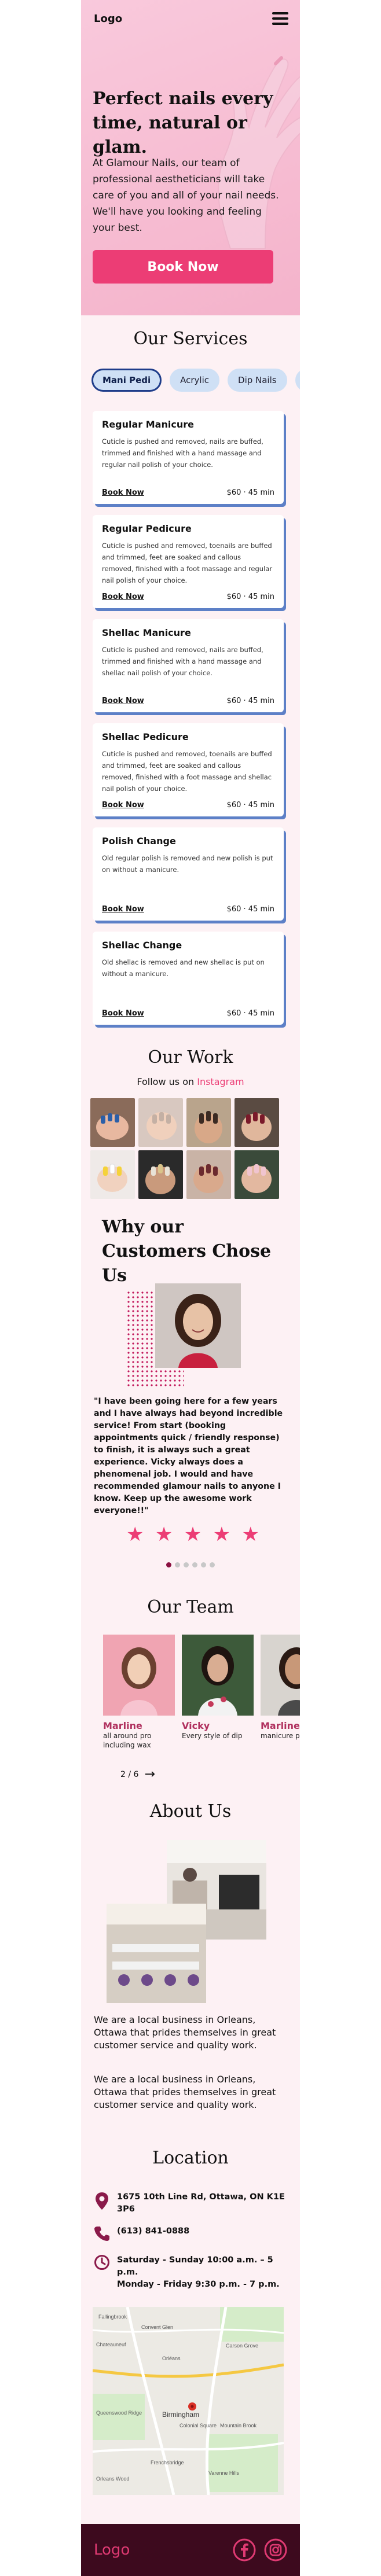 The image size is (381, 2576). What do you see at coordinates (201, 2203) in the screenshot?
I see `address-text: 1675 10th Line Rd, Ottawa, ON K1E 3P6` at bounding box center [201, 2203].